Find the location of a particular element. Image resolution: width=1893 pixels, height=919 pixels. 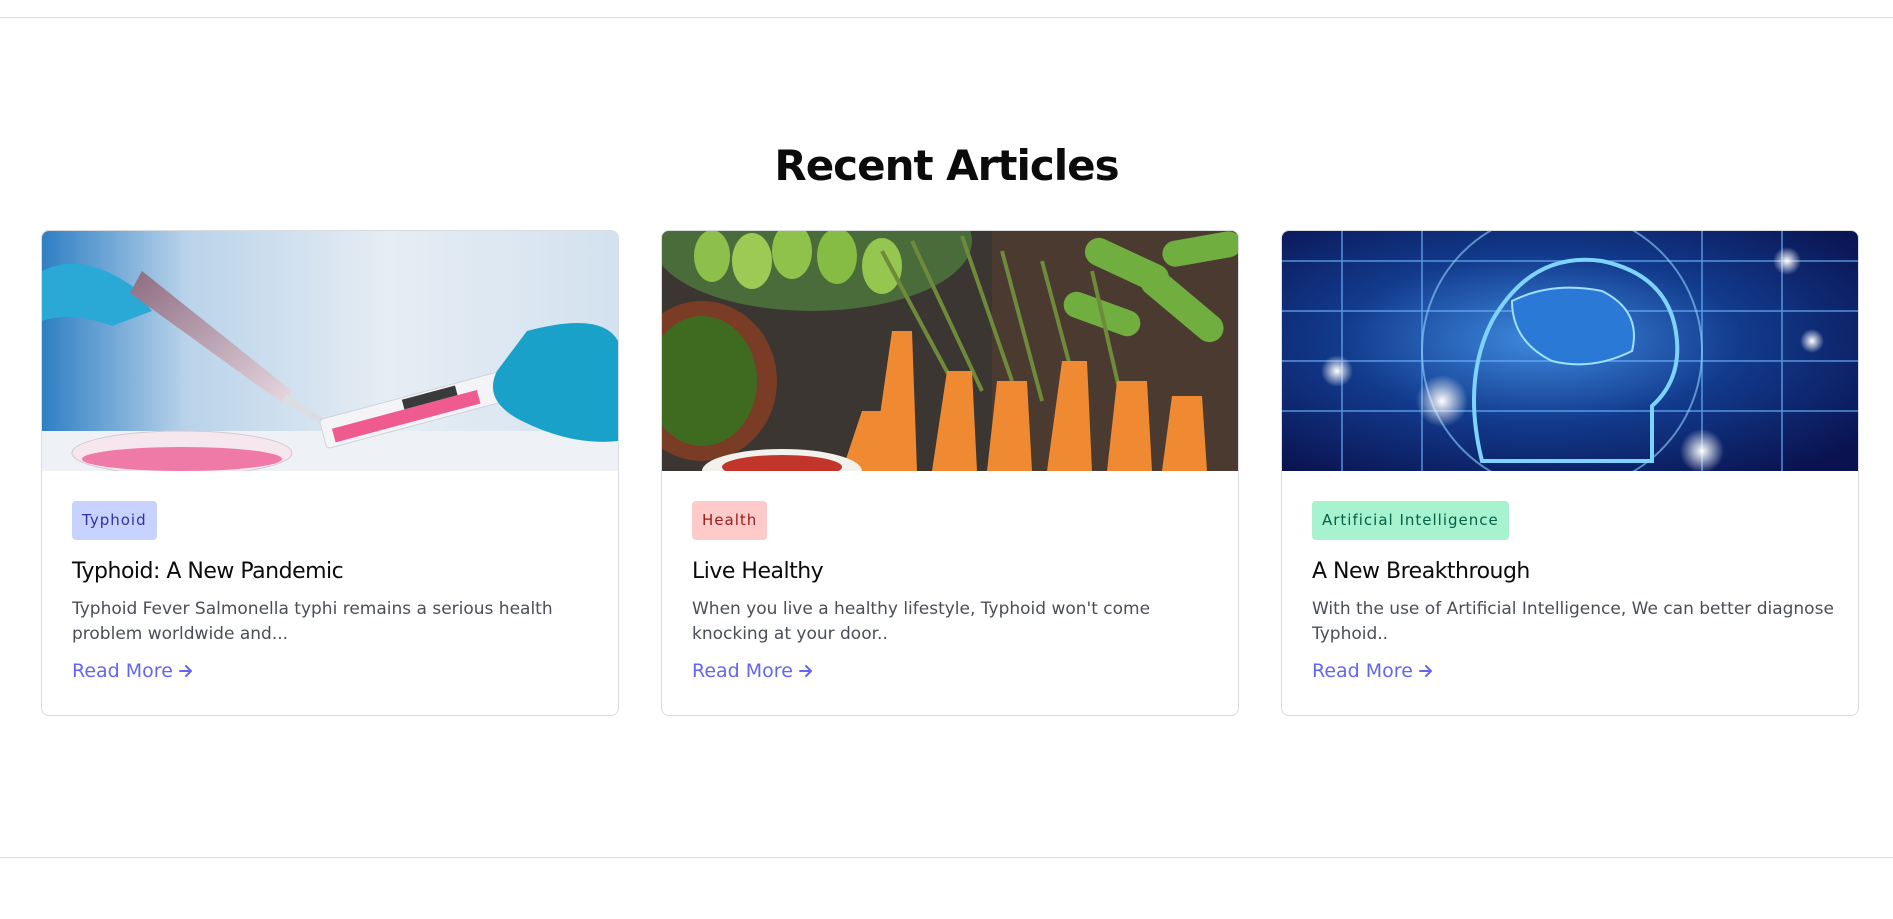

article-title: Live Healthy is located at coordinates (758, 571).